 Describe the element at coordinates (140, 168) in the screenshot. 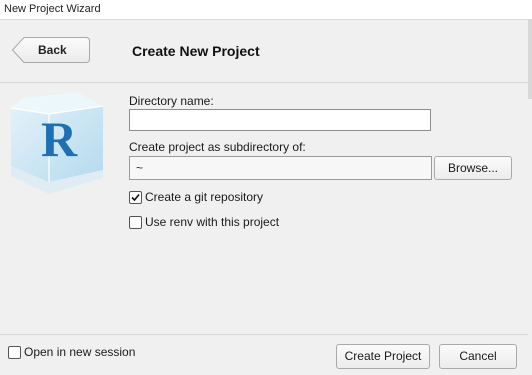

I see `subdirectory-path-value: ~` at that location.